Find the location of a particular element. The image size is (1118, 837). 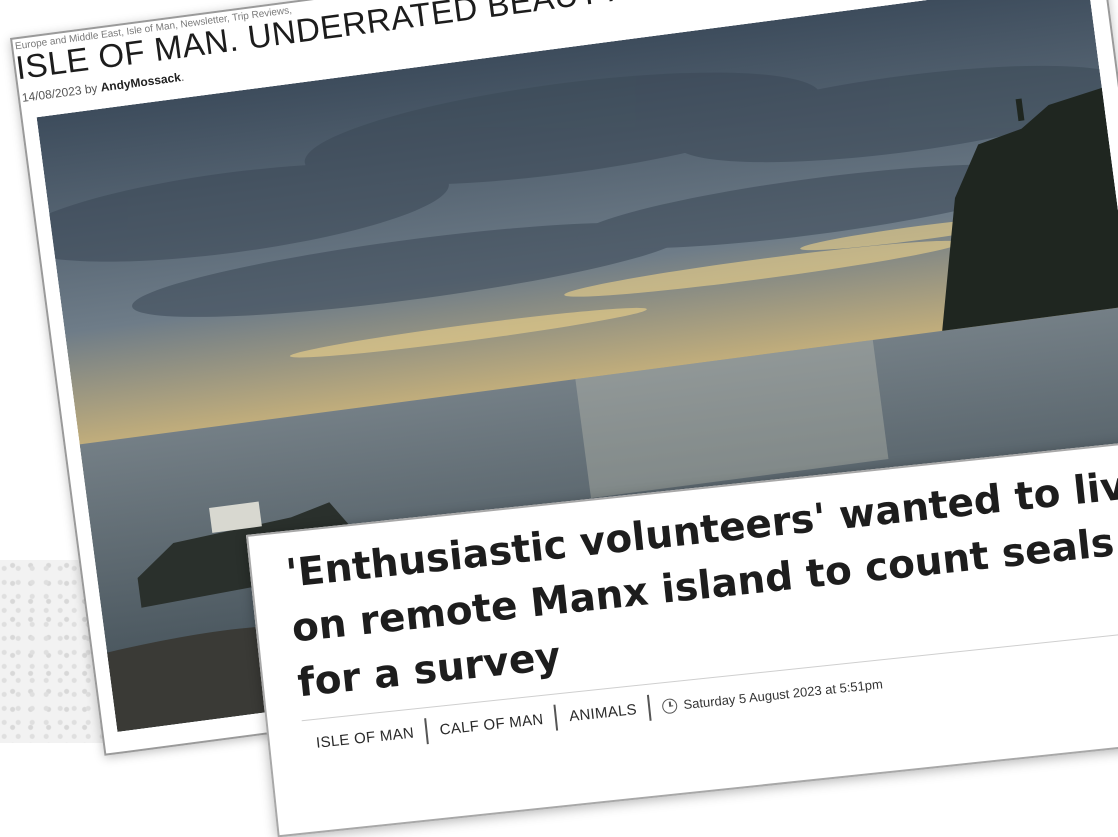

published-timestamp: Saturday 5 August 2023 at 5:51pm is located at coordinates (783, 693).